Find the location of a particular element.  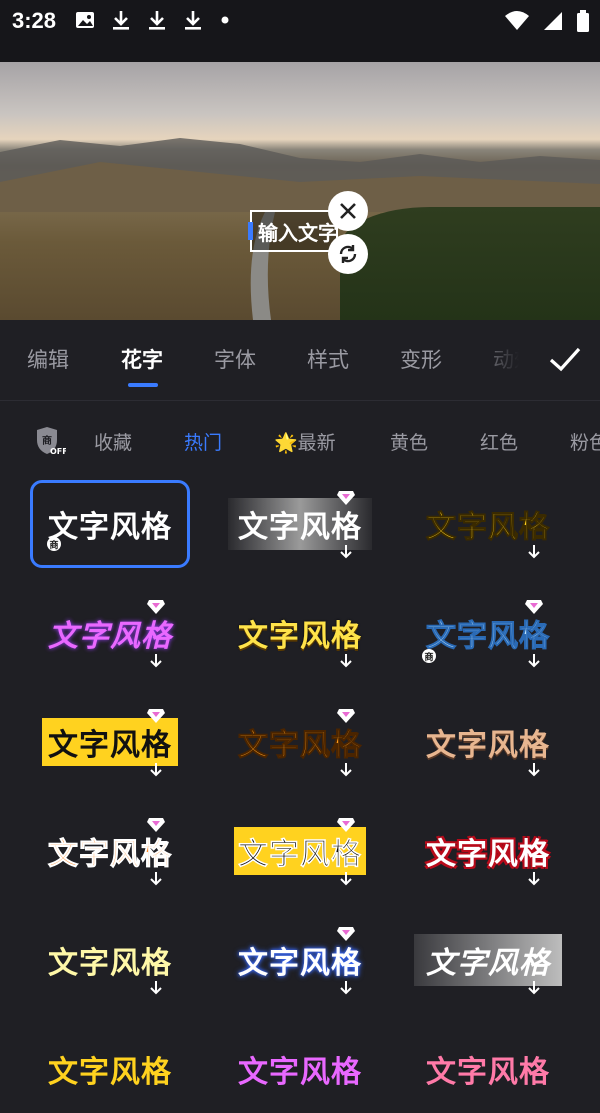

system-icons is located at coordinates (547, 21).